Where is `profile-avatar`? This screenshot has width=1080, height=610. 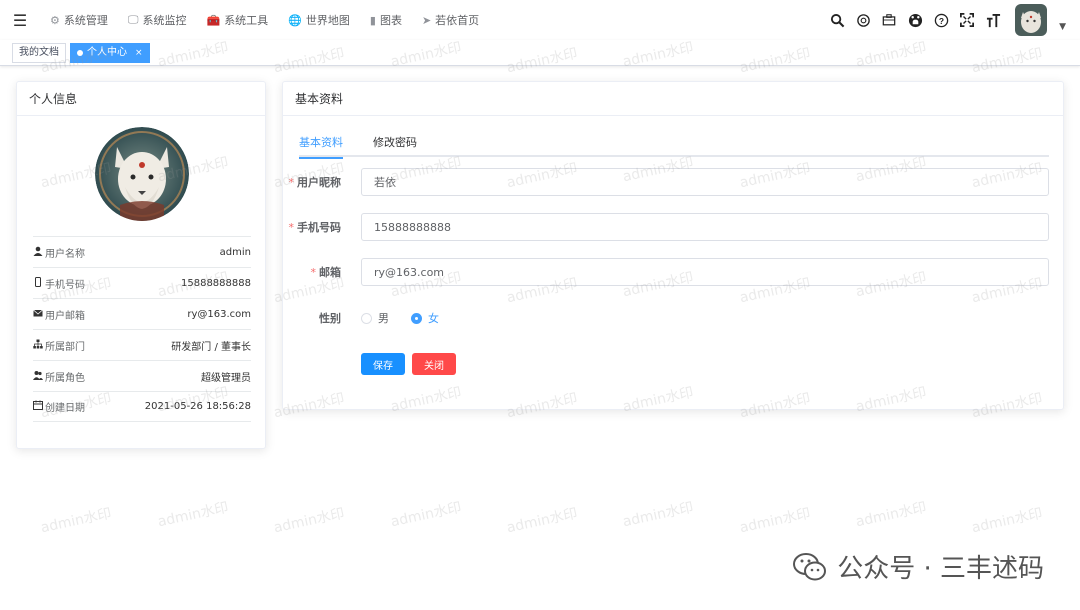 profile-avatar is located at coordinates (142, 174).